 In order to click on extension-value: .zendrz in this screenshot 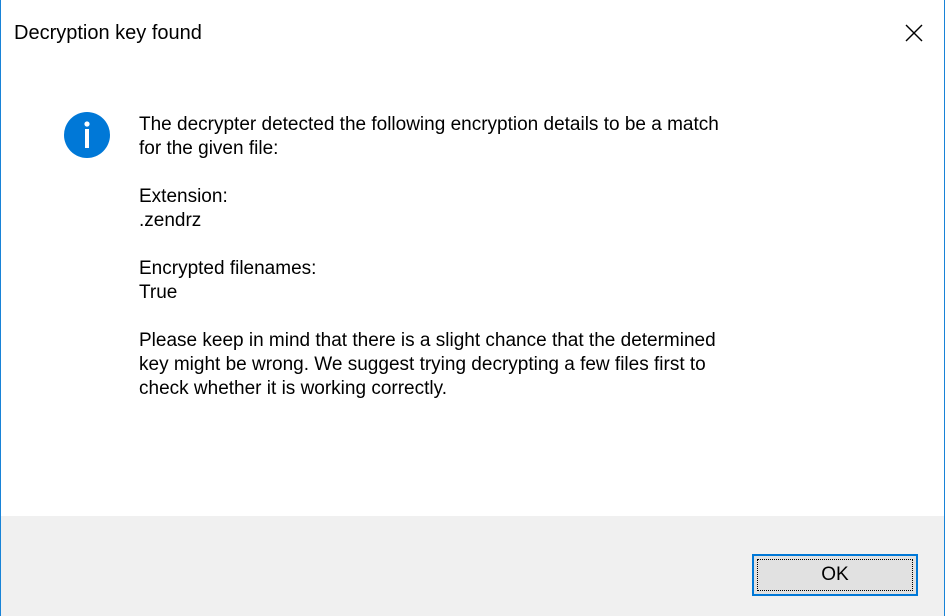, I will do `click(170, 220)`.